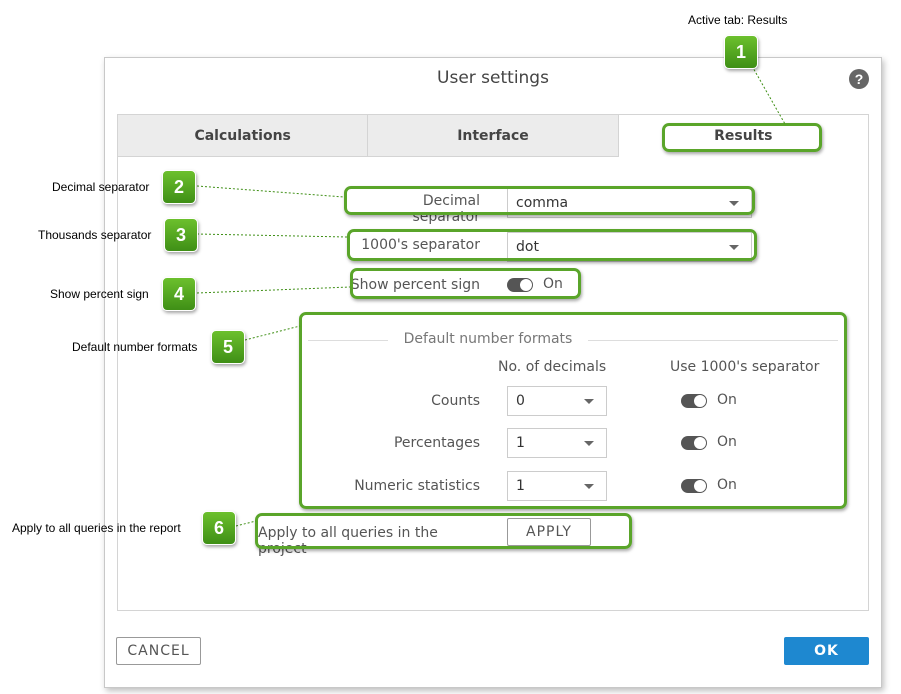 The image size is (901, 694). What do you see at coordinates (135, 347) in the screenshot?
I see `callout-text-5: Default number formats` at bounding box center [135, 347].